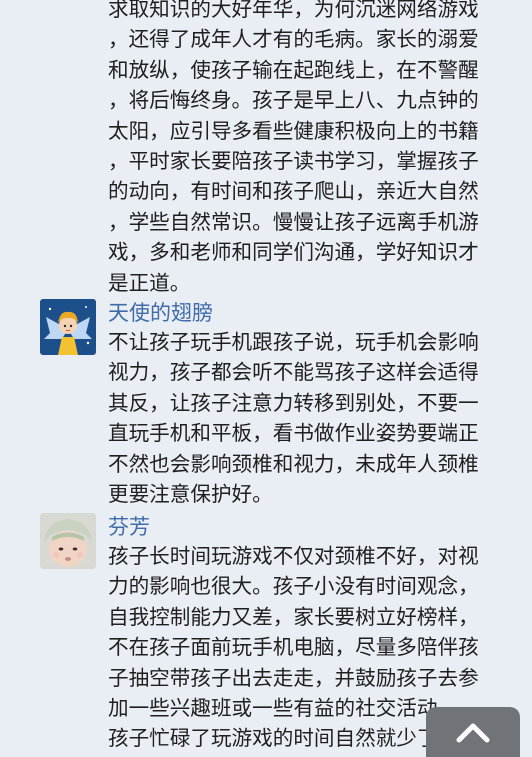 This screenshot has width=532, height=757. What do you see at coordinates (293, 160) in the screenshot?
I see `comment-line: ，平时家长要陪孩子读书学习，掌握孩子` at bounding box center [293, 160].